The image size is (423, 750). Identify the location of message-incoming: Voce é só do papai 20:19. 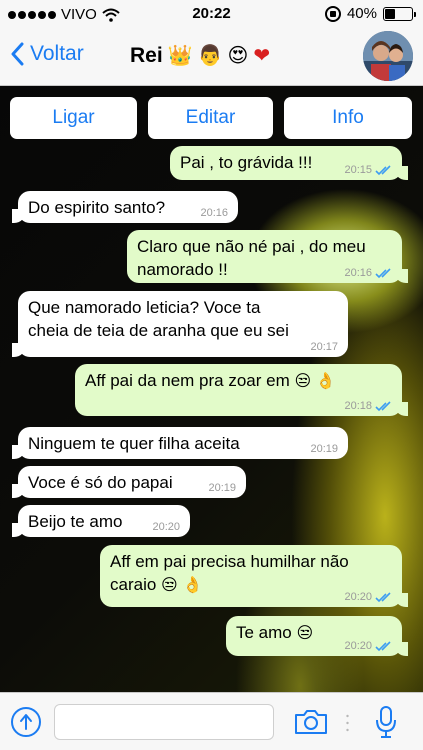
(129, 482).